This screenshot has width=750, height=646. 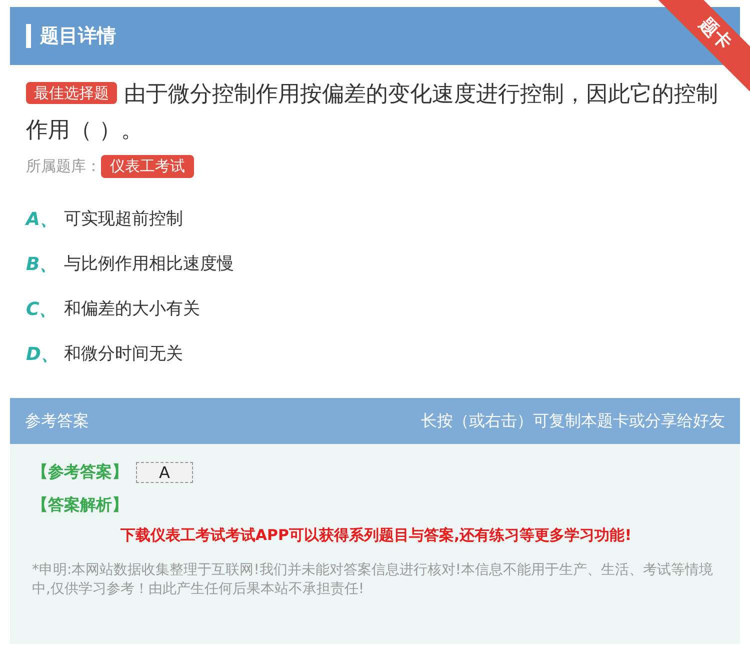 I want to click on accent-bar, so click(x=28, y=36).